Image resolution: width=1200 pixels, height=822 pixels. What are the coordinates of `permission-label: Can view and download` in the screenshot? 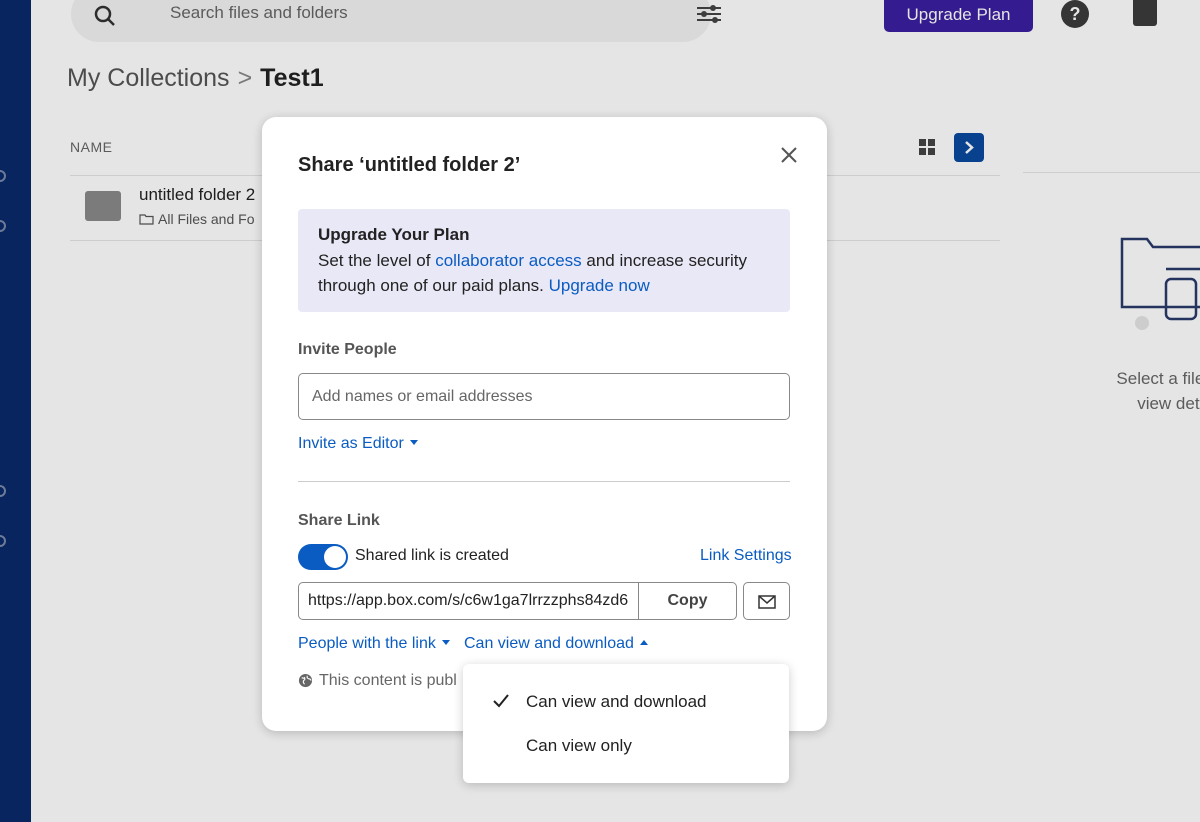 It's located at (549, 643).